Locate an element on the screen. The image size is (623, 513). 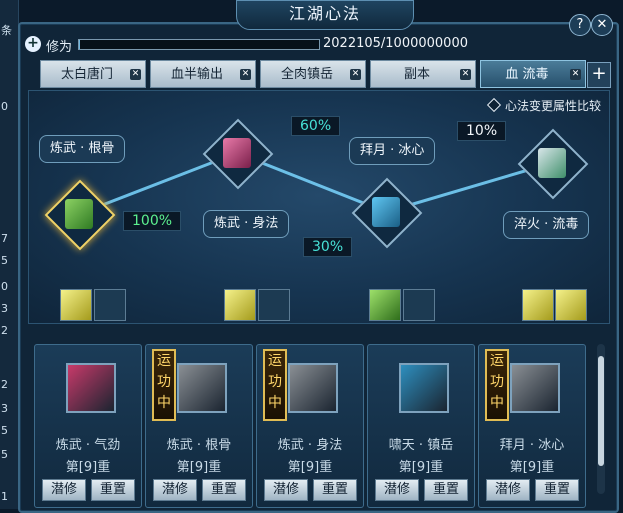
side-char: 7 is located at coordinates (4, 238).